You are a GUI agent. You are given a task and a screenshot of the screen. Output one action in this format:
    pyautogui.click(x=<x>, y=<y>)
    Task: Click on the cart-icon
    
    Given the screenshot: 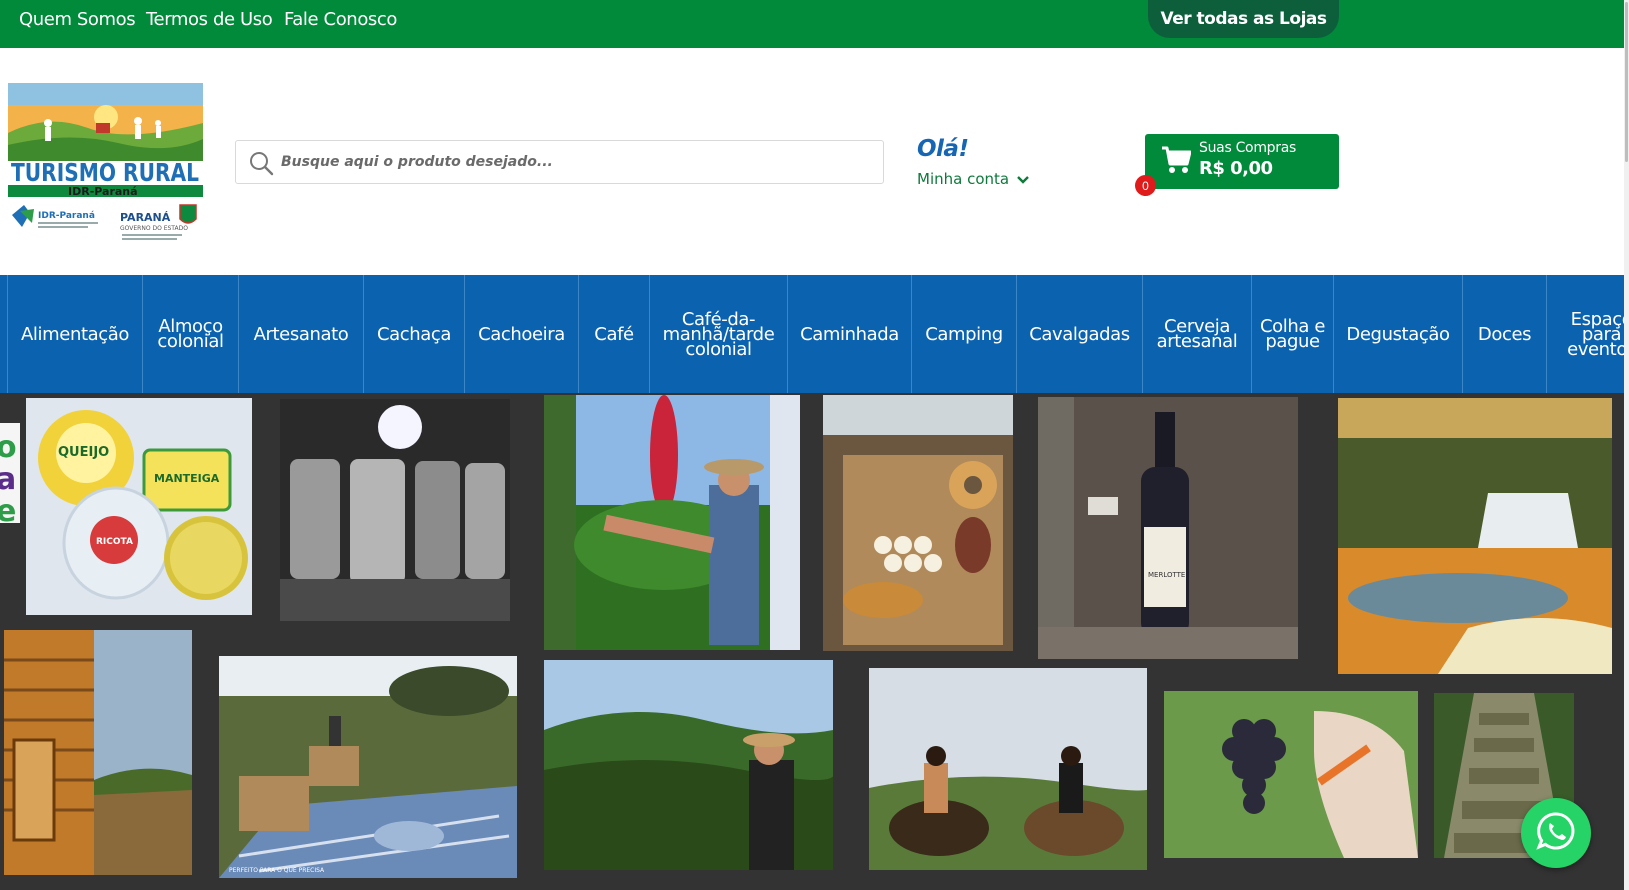 What is the action you would take?
    pyautogui.click(x=1176, y=160)
    